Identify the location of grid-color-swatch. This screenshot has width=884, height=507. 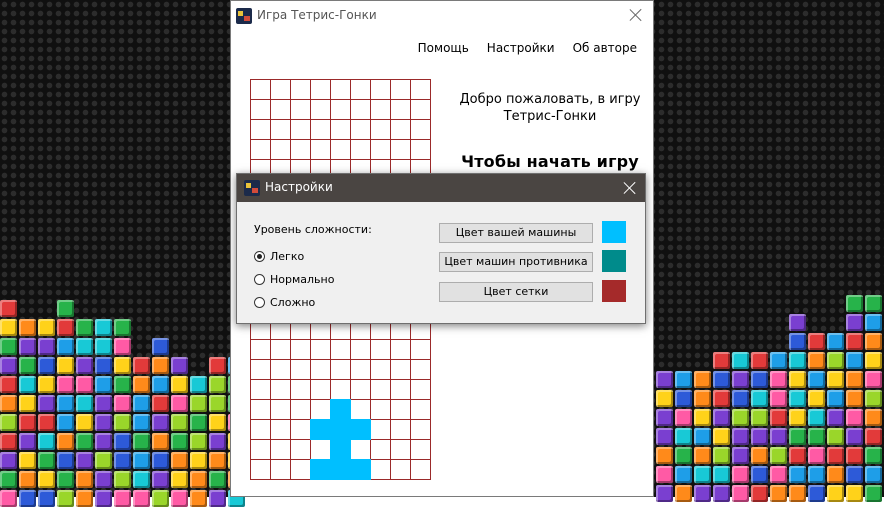
(614, 291).